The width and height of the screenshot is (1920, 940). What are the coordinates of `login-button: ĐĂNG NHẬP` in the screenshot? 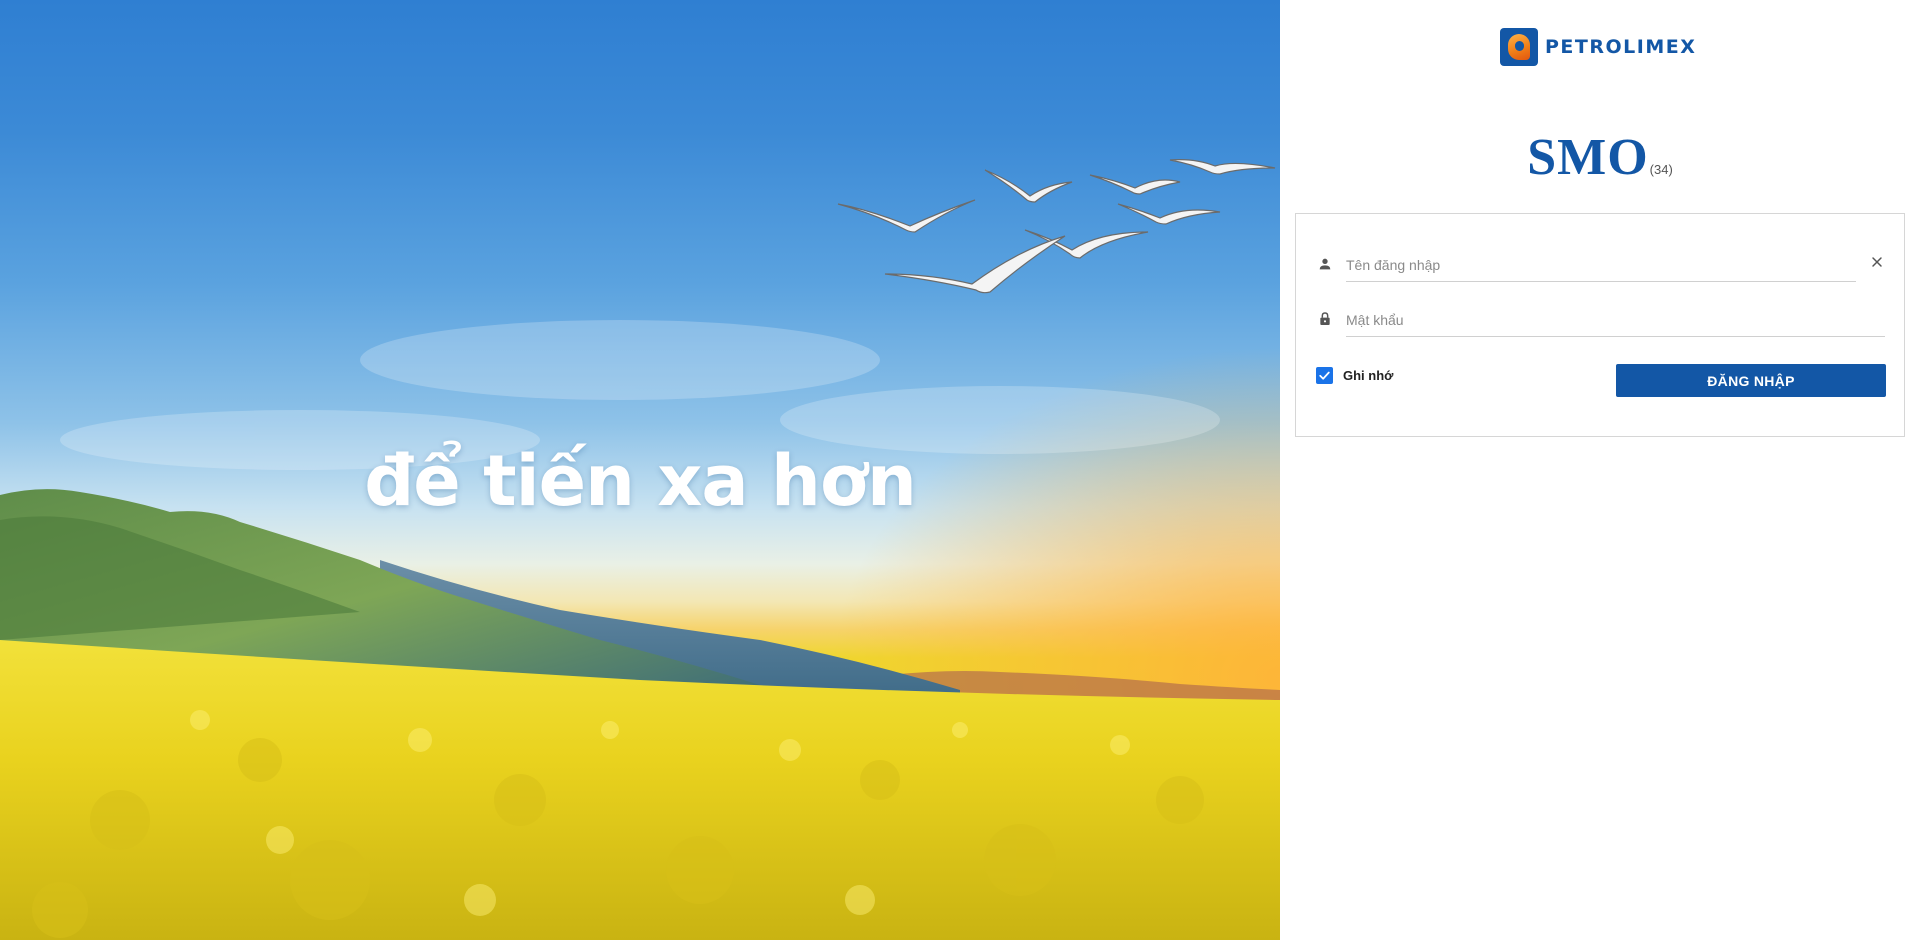 It's located at (1751, 380).